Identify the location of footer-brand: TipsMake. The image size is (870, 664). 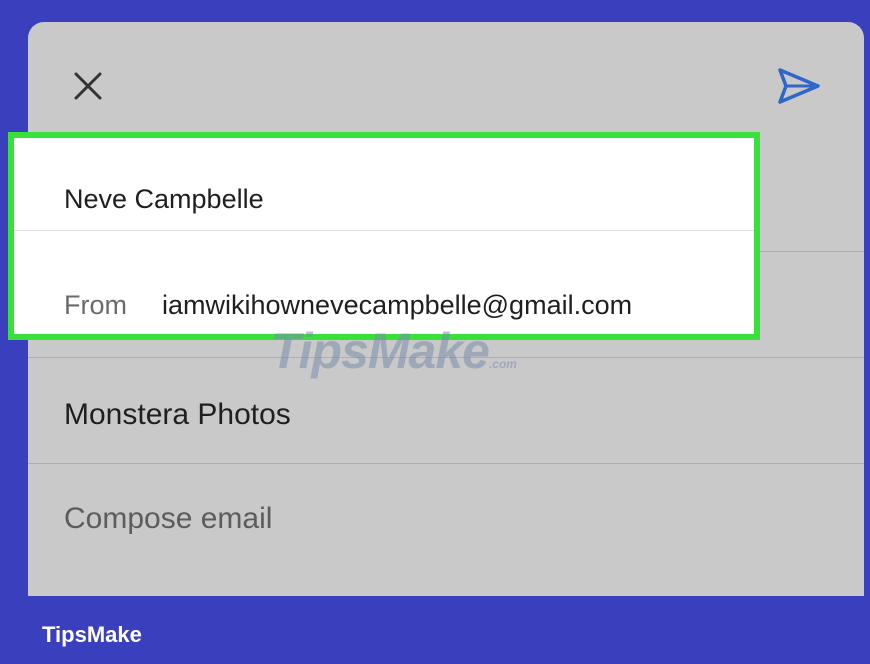
(92, 634).